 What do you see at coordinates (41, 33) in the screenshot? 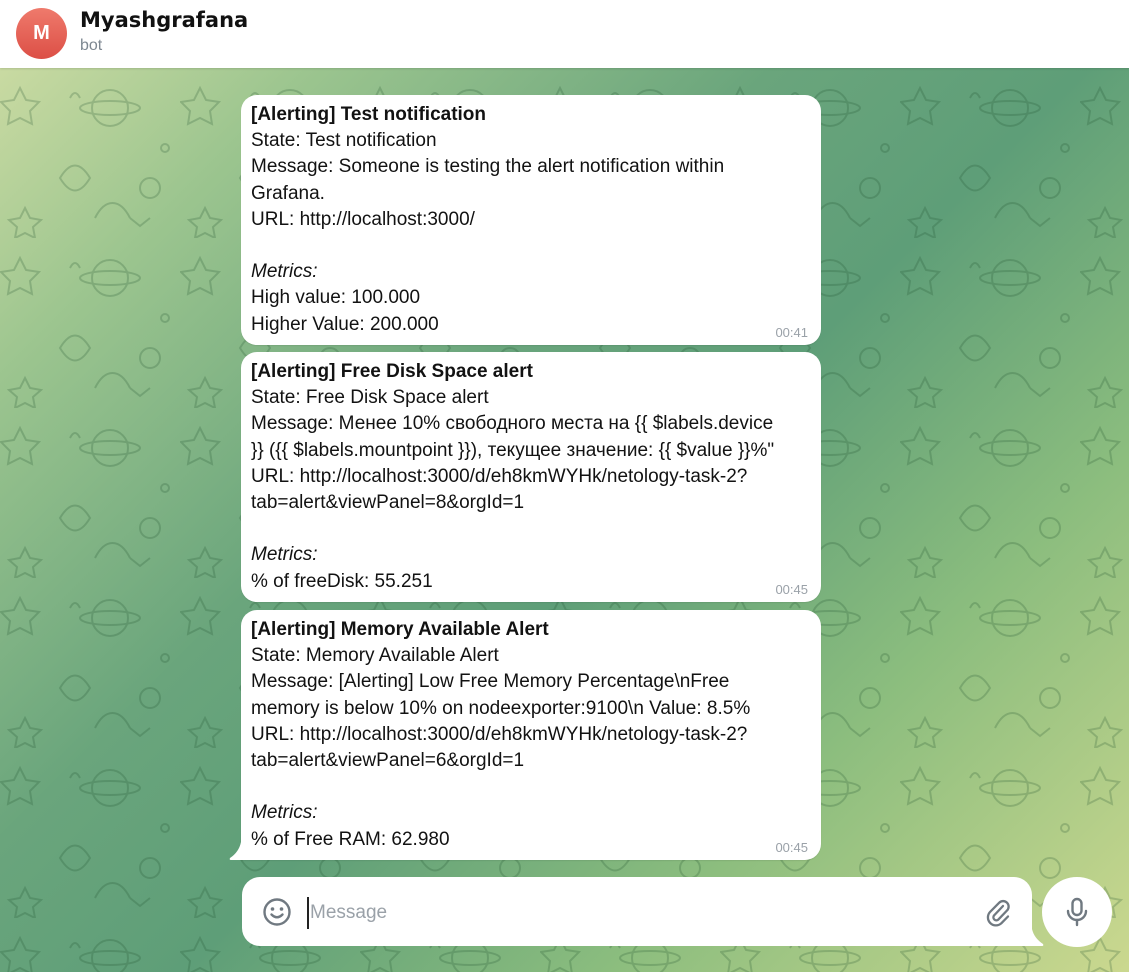
I see `avatar: M` at bounding box center [41, 33].